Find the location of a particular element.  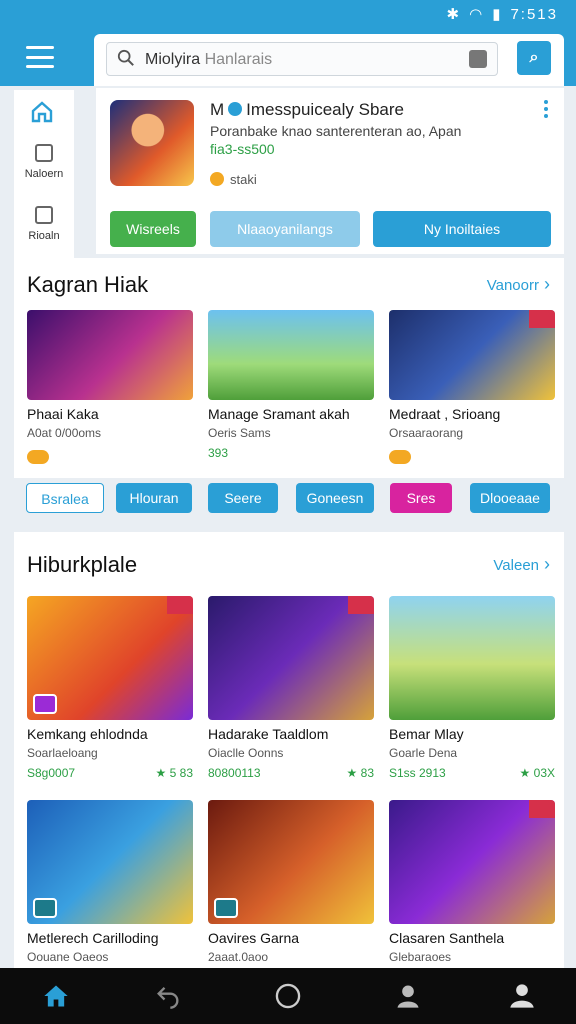

card-title: Oavires Garna is located at coordinates (254, 938).